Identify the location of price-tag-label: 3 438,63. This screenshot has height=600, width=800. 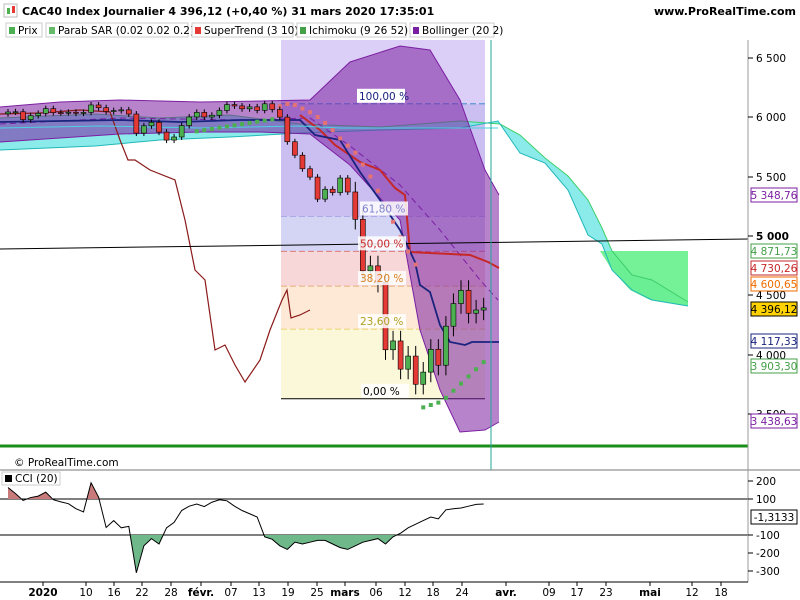
(774, 422).